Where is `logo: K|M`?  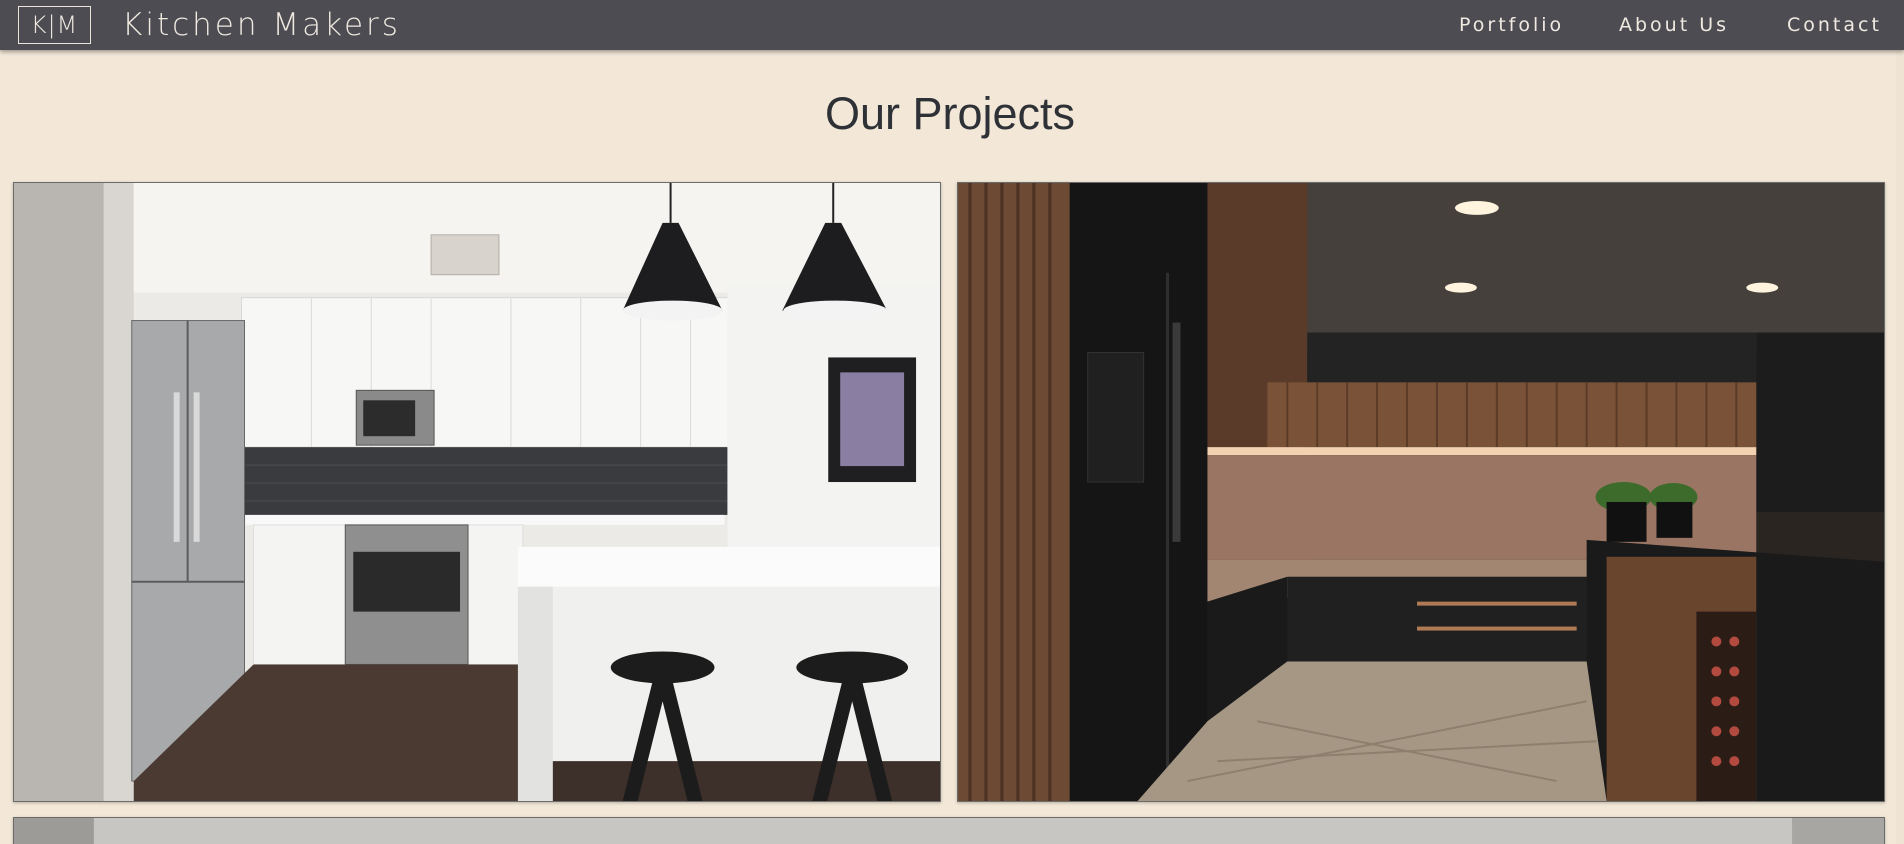
logo: K|M is located at coordinates (54, 25).